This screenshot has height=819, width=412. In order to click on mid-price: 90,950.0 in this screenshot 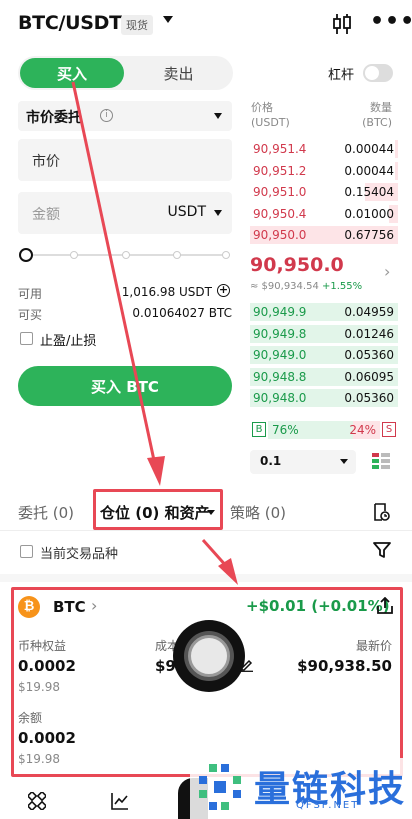, I will do `click(297, 265)`.